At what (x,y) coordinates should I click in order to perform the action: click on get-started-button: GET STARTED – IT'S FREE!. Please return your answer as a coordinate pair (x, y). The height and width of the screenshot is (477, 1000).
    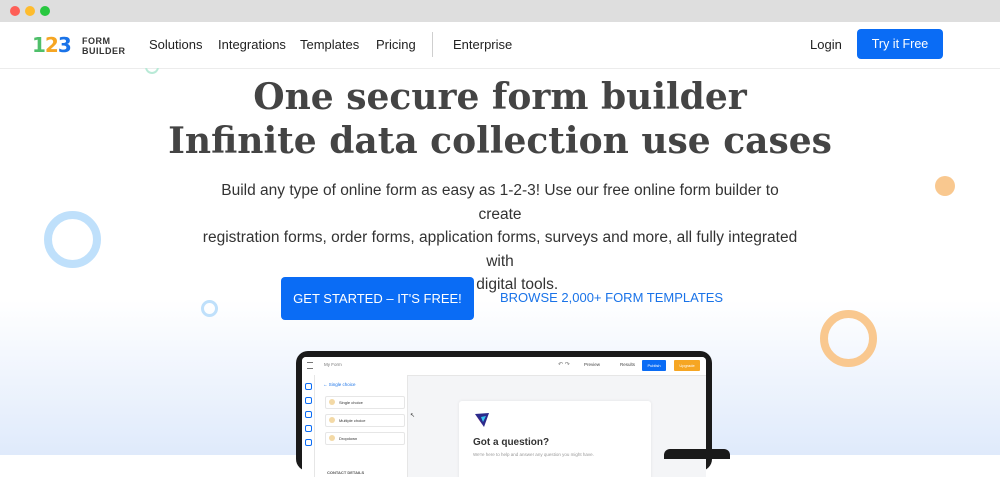
    Looking at the image, I should click on (377, 298).